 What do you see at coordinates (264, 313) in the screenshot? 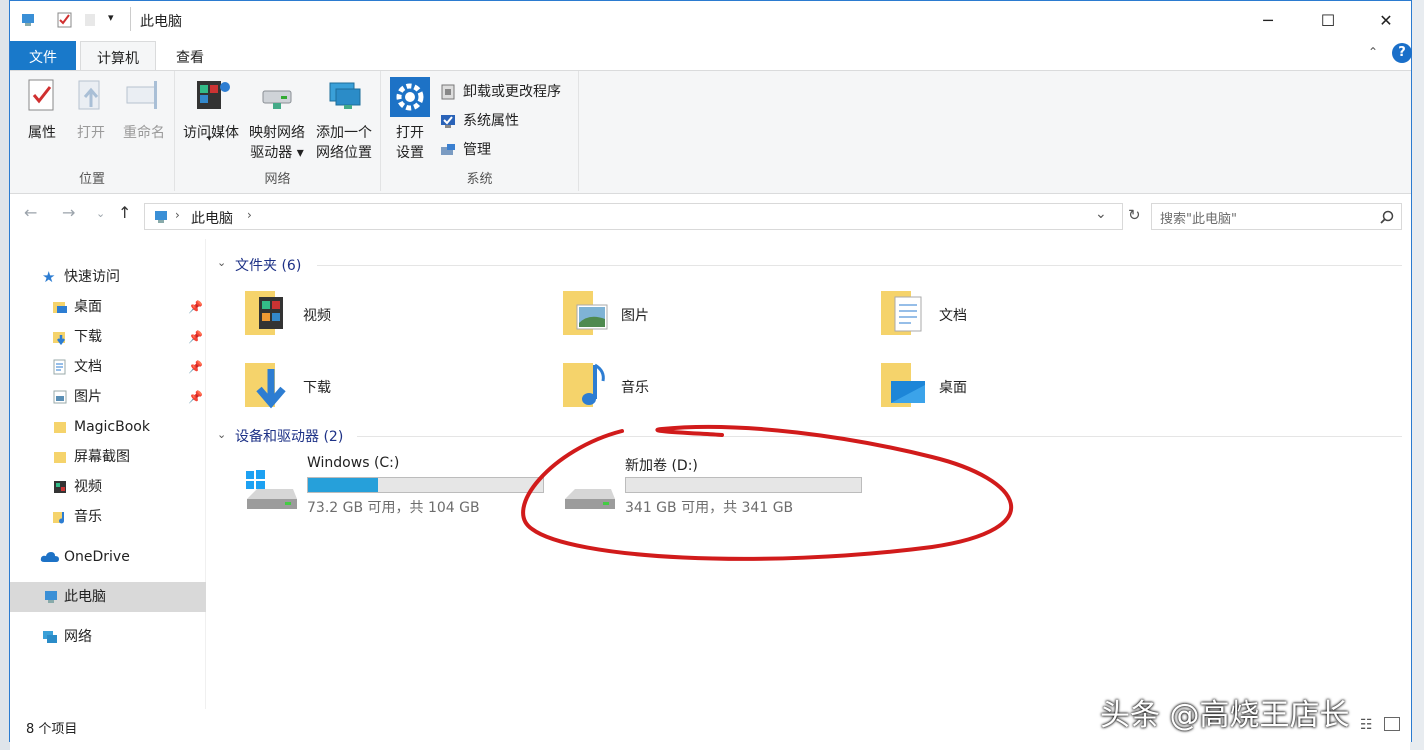
I see `videos-folder-icon` at bounding box center [264, 313].